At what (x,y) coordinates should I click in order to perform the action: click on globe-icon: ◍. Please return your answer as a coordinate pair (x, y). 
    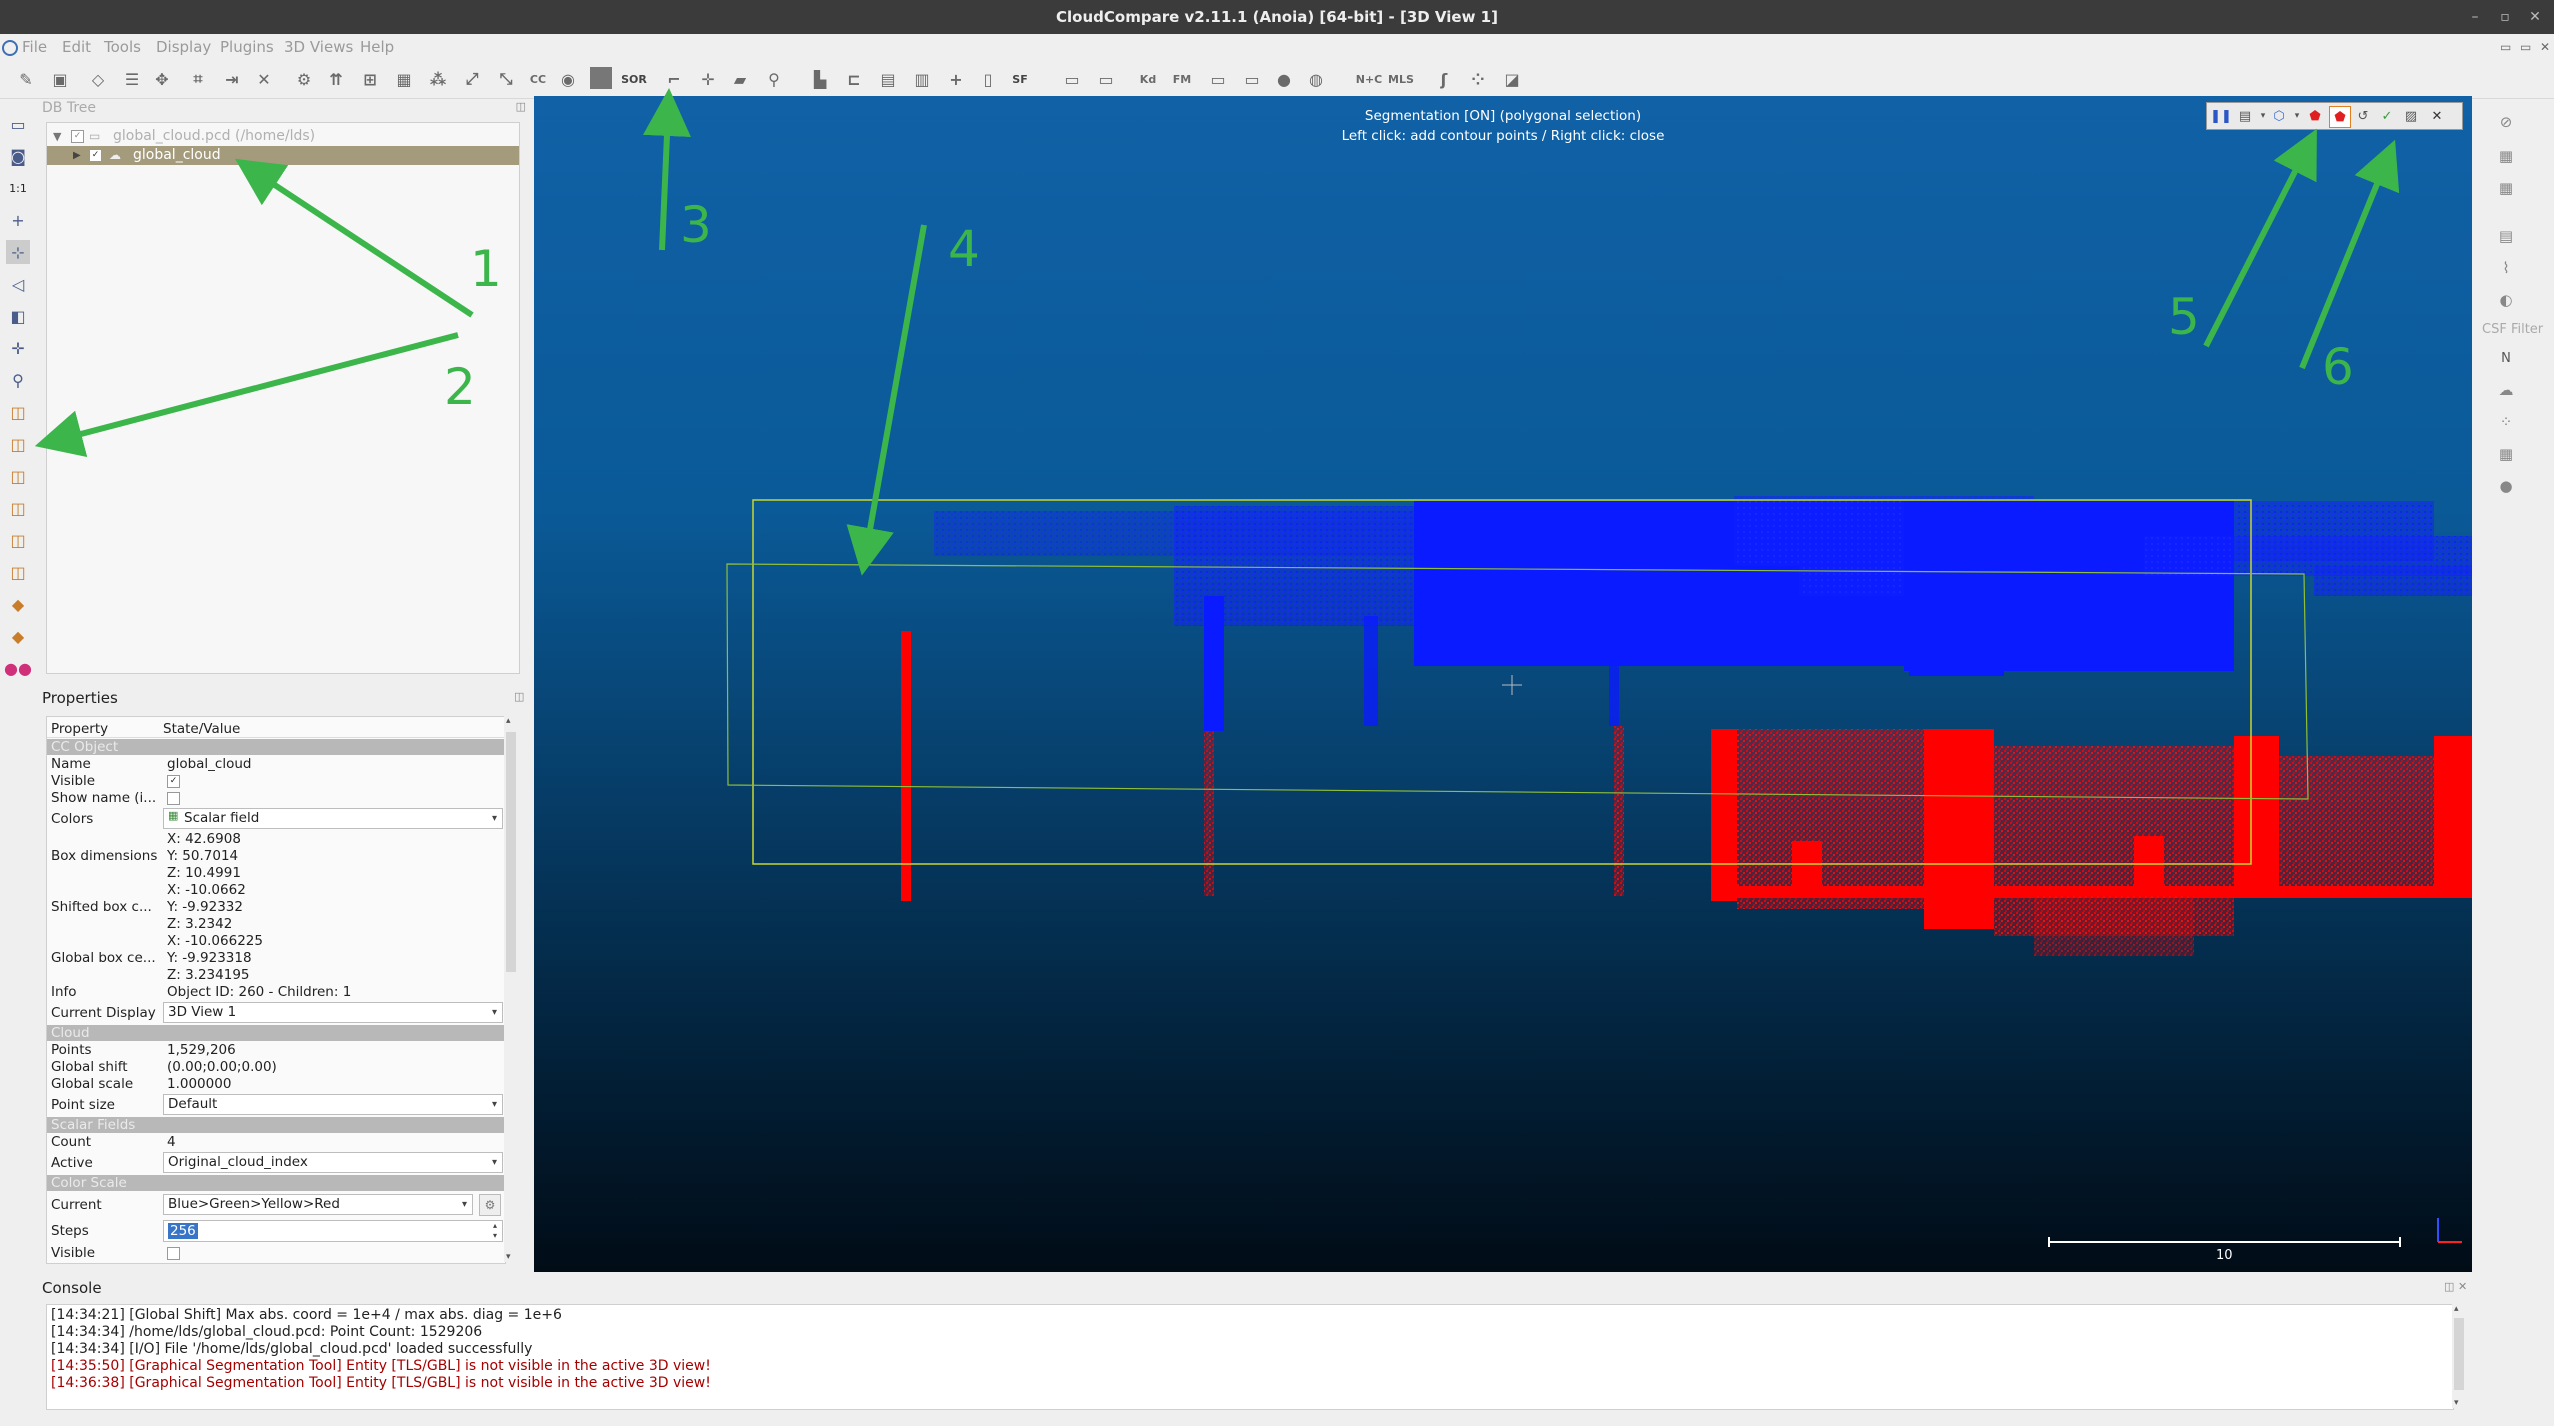
    Looking at the image, I should click on (1316, 79).